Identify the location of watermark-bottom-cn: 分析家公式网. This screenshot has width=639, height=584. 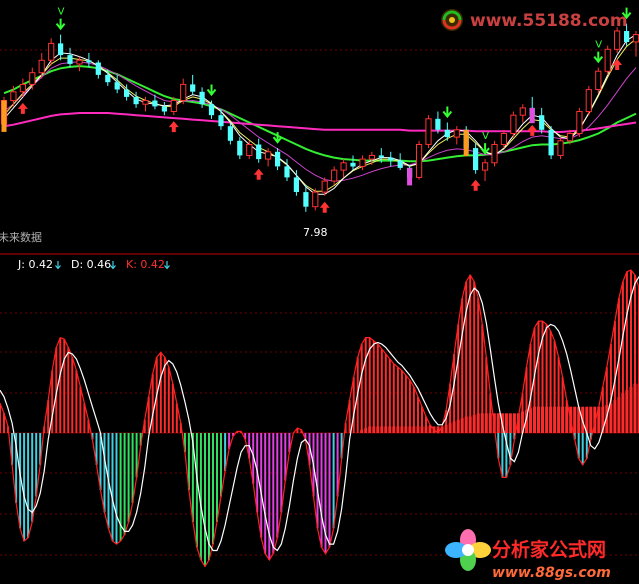
(549, 549).